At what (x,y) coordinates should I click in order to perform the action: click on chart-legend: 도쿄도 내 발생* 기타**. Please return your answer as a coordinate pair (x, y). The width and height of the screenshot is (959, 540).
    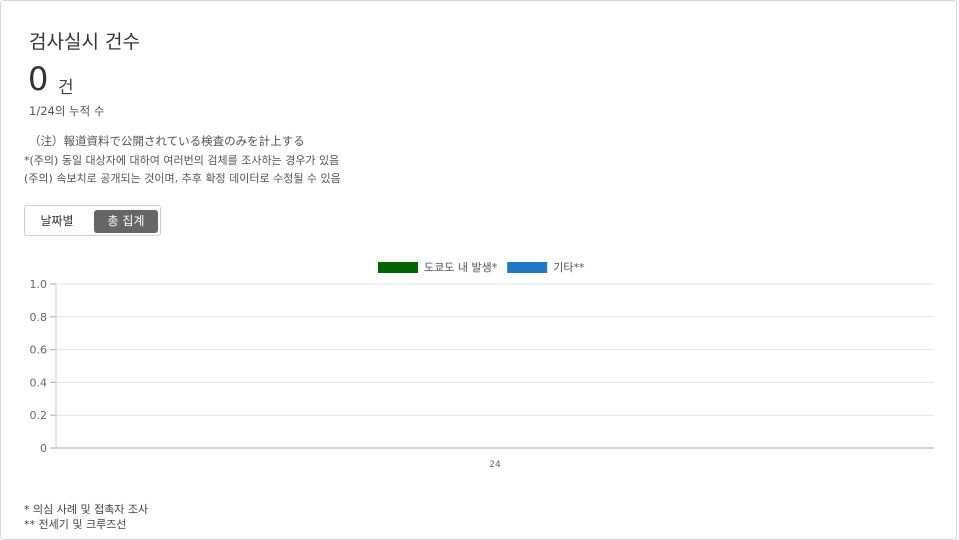
    Looking at the image, I should click on (481, 267).